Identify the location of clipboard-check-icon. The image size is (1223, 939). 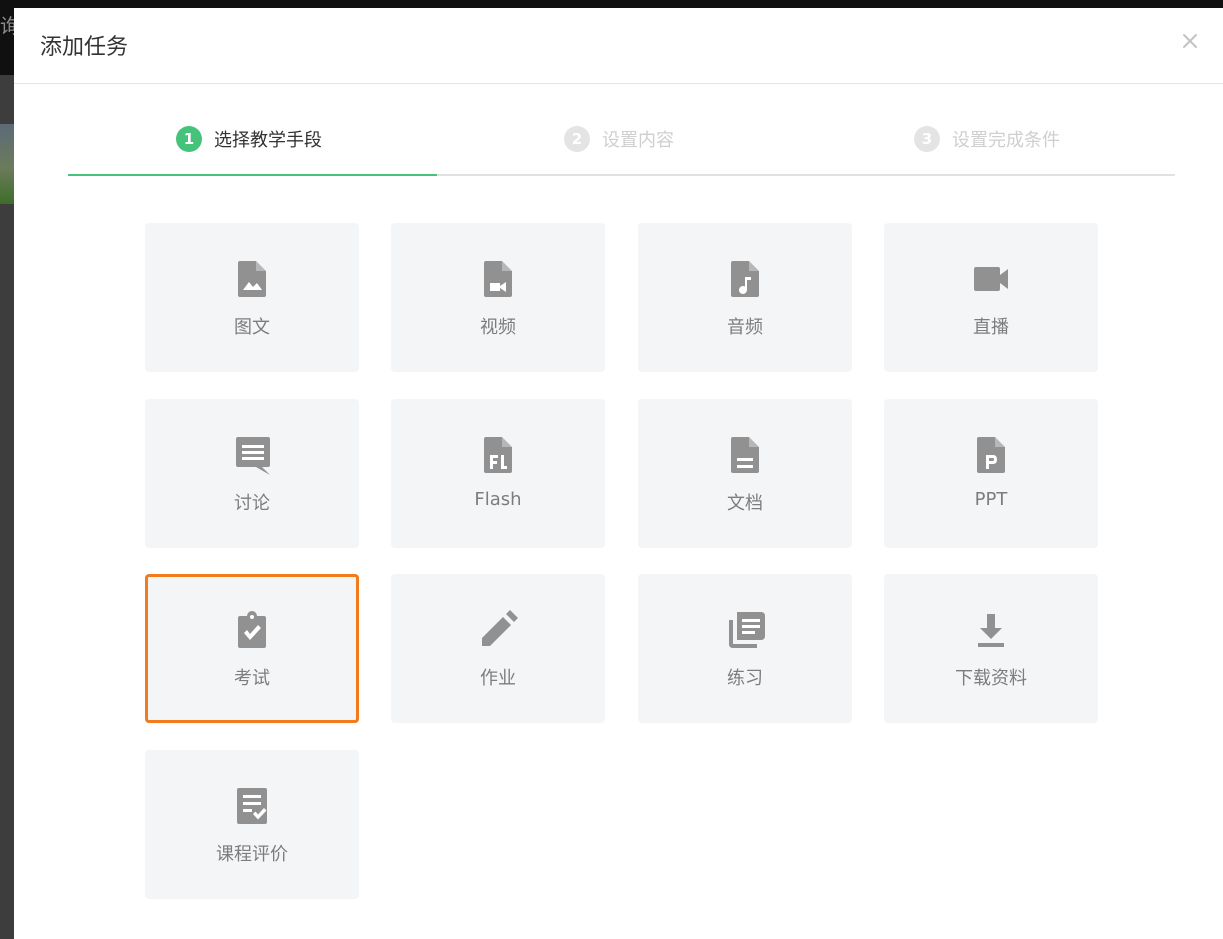
(252, 630).